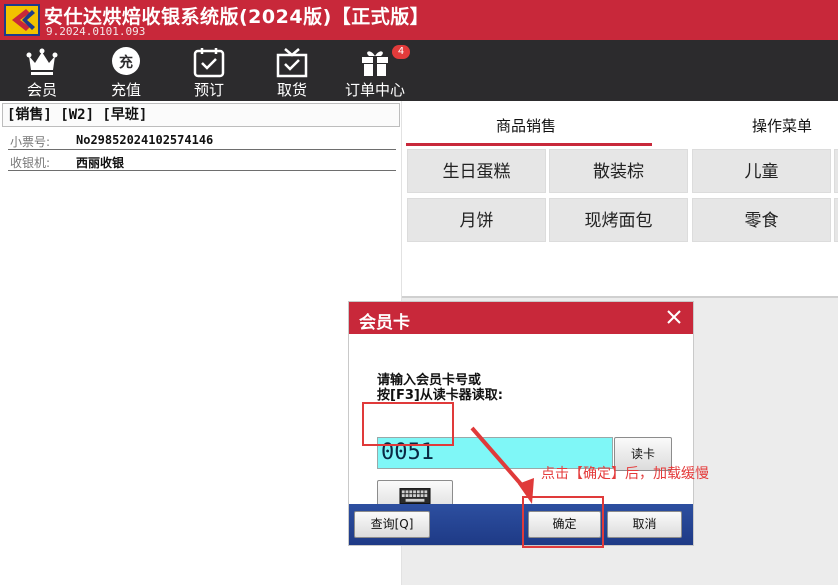  I want to click on toolbar-order-center-button: 4 订单中心, so click(375, 70).